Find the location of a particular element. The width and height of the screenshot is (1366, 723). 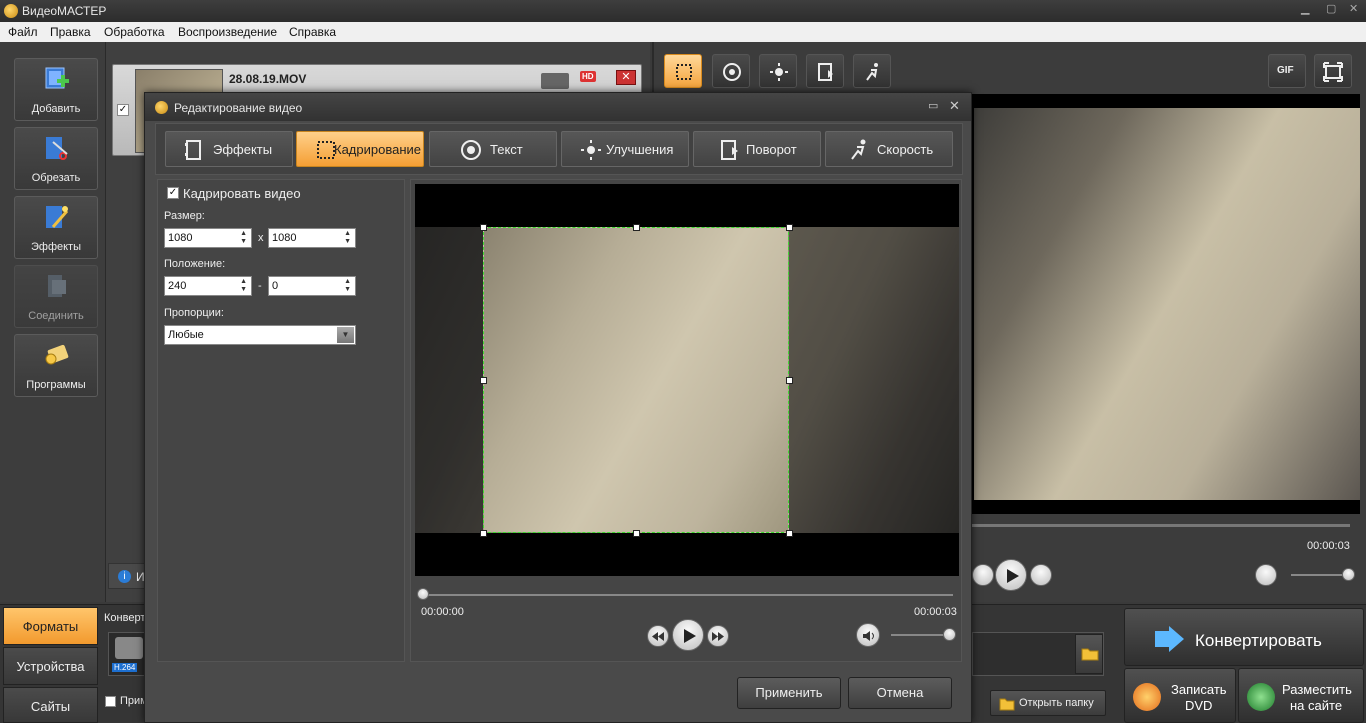

enhance-tool-button is located at coordinates (778, 71).